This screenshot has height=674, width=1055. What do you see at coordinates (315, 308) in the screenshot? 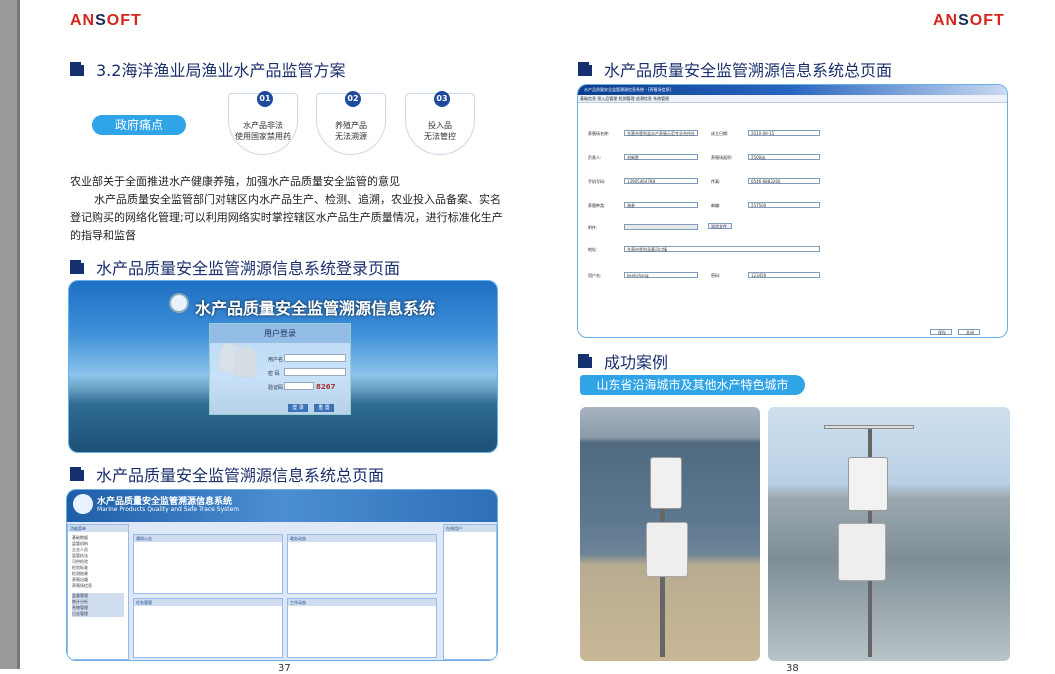
I see `login-system-title: 水产品质量安全监管溯源信息系统` at bounding box center [315, 308].